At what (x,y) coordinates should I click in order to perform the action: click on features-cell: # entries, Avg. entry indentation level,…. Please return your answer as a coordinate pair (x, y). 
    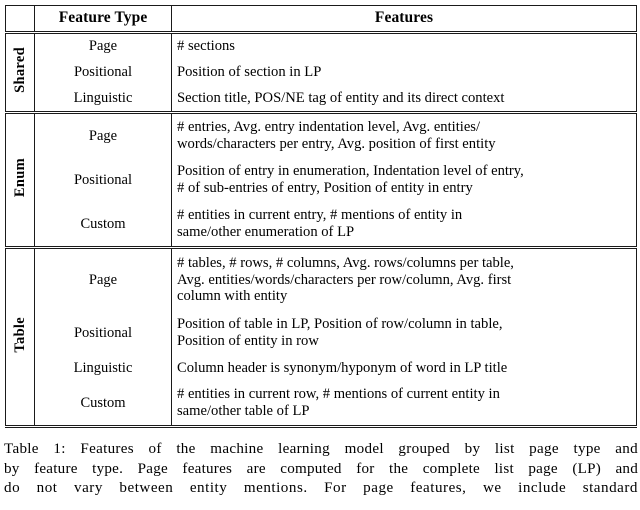
    Looking at the image, I should click on (404, 134).